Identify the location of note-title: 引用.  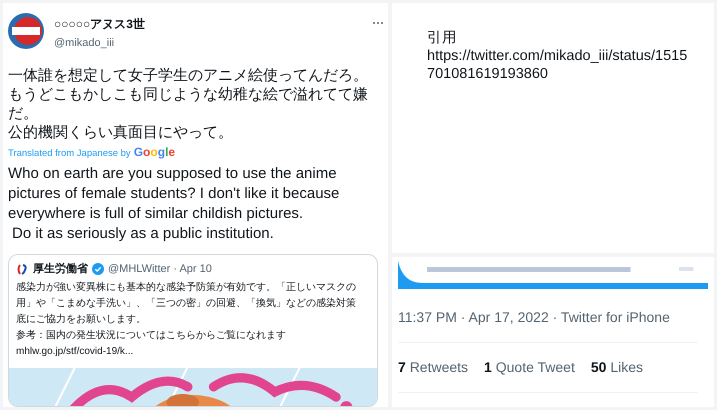
(442, 38).